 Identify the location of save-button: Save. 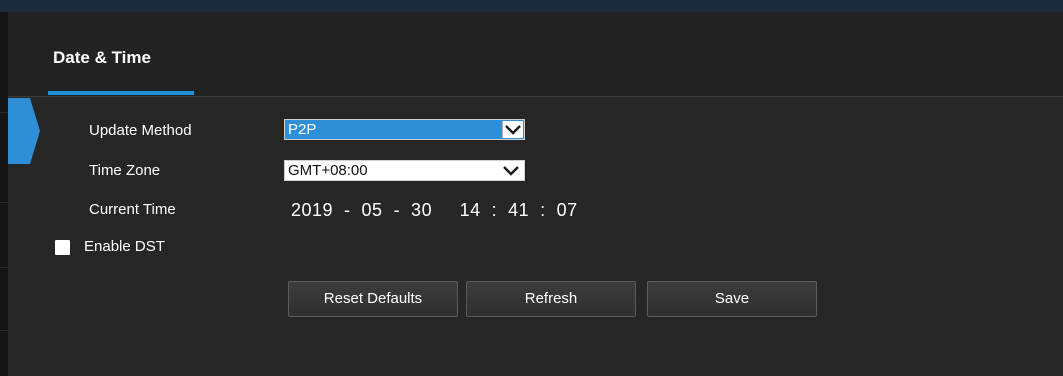
(732, 299).